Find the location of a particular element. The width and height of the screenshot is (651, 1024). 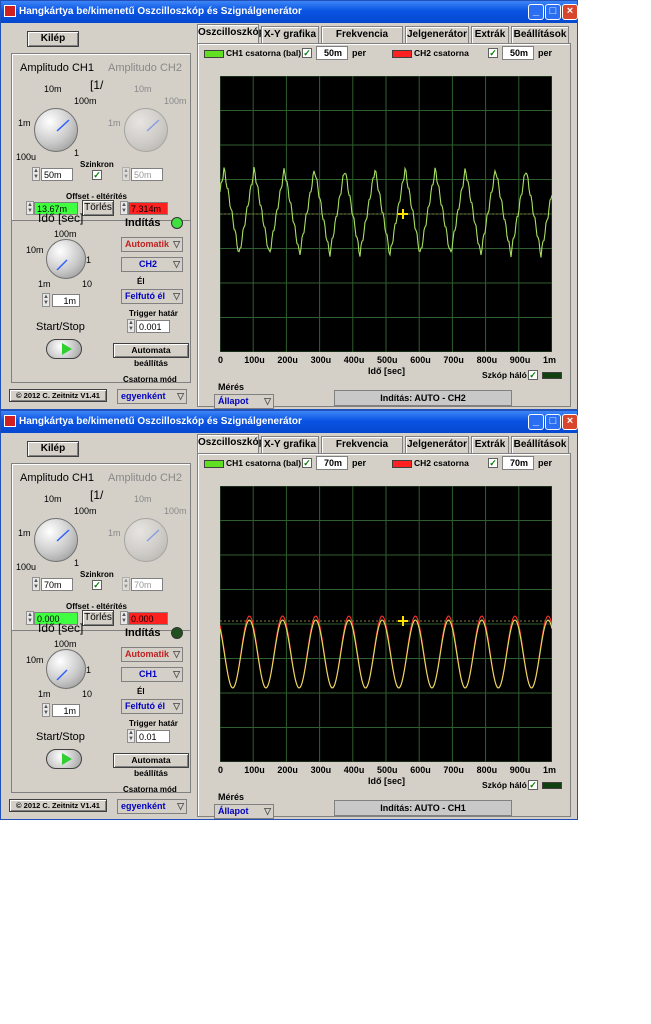

trigger-threshold-field: 0.01 is located at coordinates (153, 736).